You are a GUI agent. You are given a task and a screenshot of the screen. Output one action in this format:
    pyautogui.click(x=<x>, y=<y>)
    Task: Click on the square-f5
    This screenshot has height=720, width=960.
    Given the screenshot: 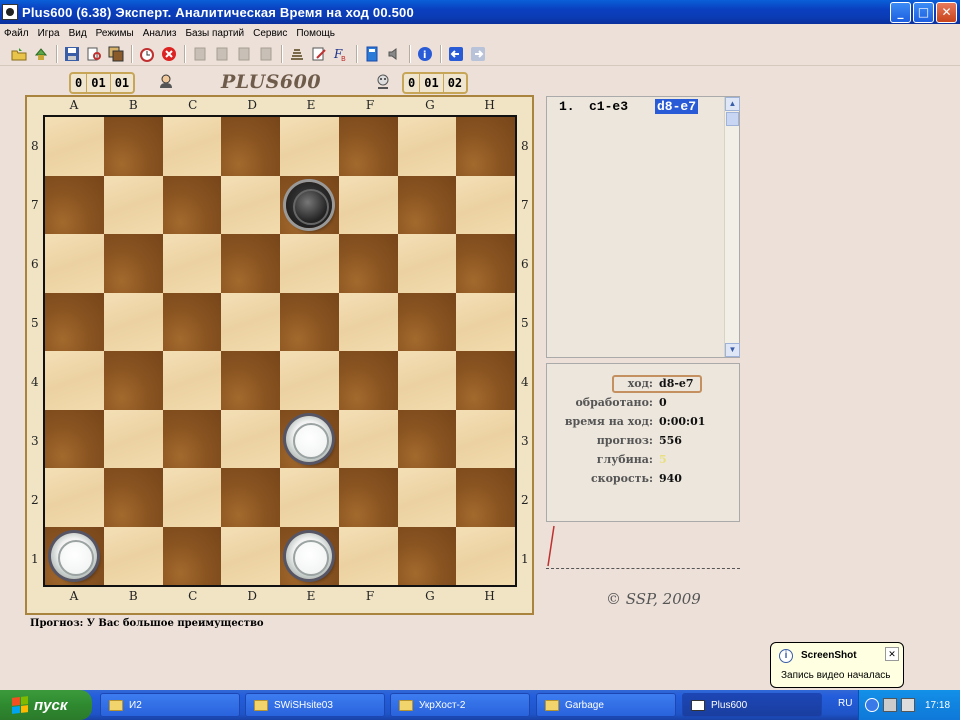 What is the action you would take?
    pyautogui.click(x=368, y=321)
    